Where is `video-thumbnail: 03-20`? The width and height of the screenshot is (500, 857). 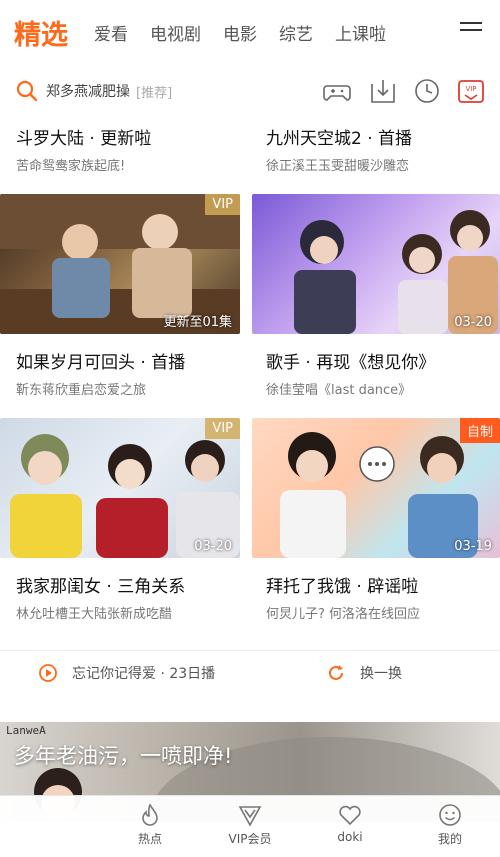 video-thumbnail: 03-20 is located at coordinates (376, 264).